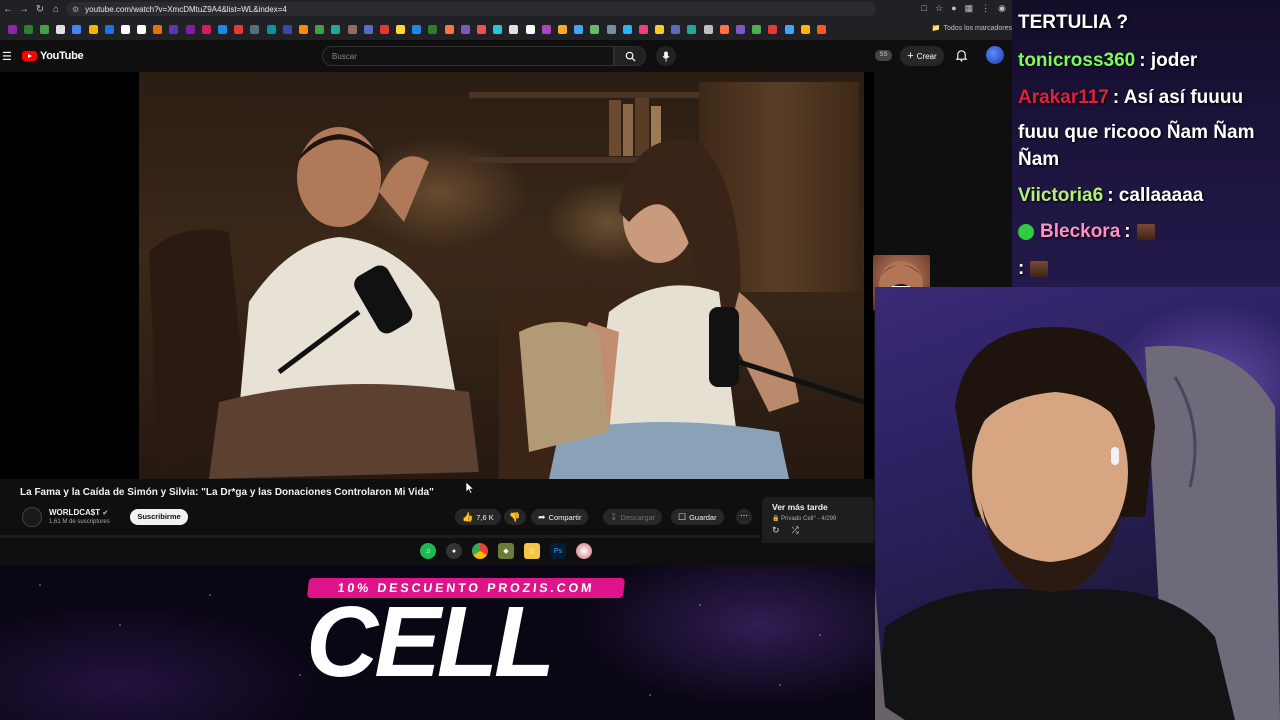 This screenshot has width=1280, height=720. What do you see at coordinates (924, 8) in the screenshot?
I see `install-icon: □` at bounding box center [924, 8].